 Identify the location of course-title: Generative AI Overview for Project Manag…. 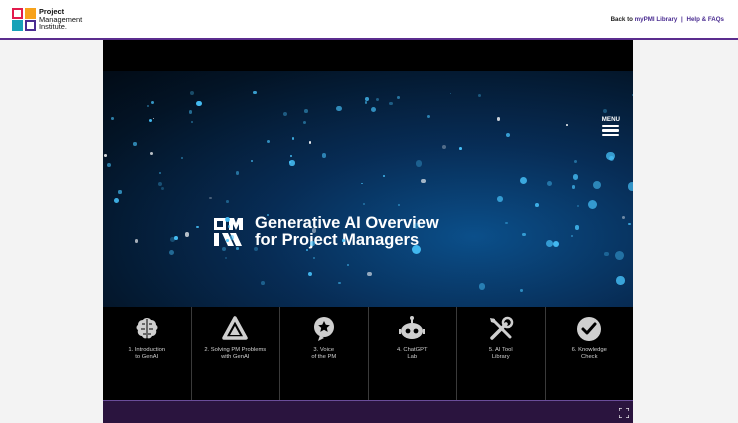
(325, 232).